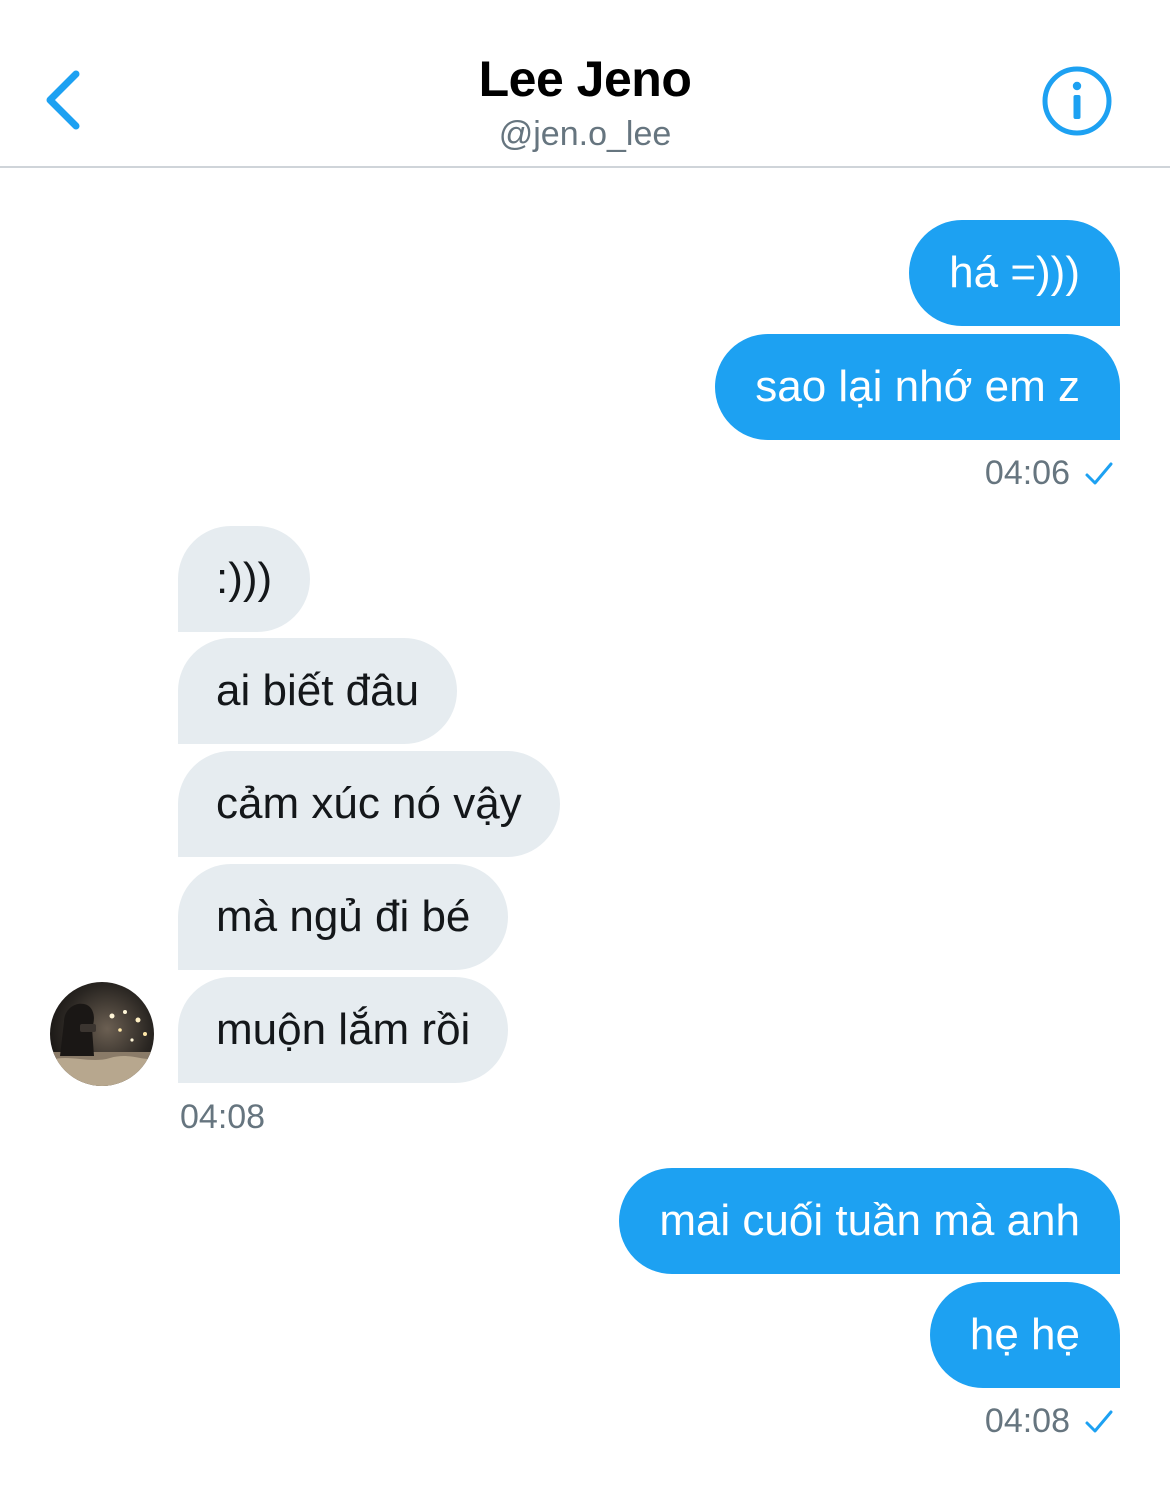 Image resolution: width=1170 pixels, height=1489 pixels. I want to click on message-row: mà ngủ đi bé, so click(343, 917).